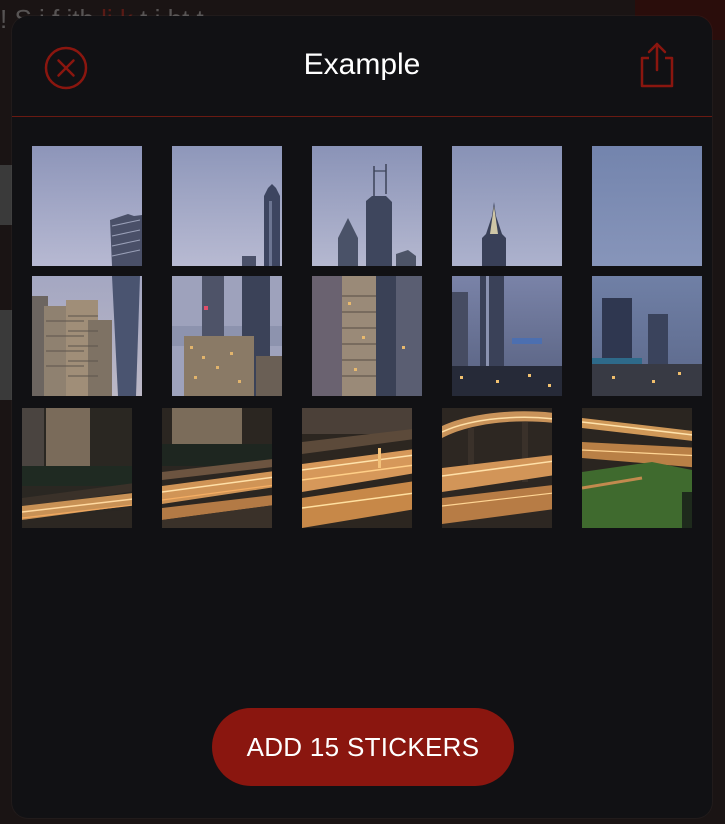 The image size is (725, 824). I want to click on sheet-header: Example, so click(362, 66).